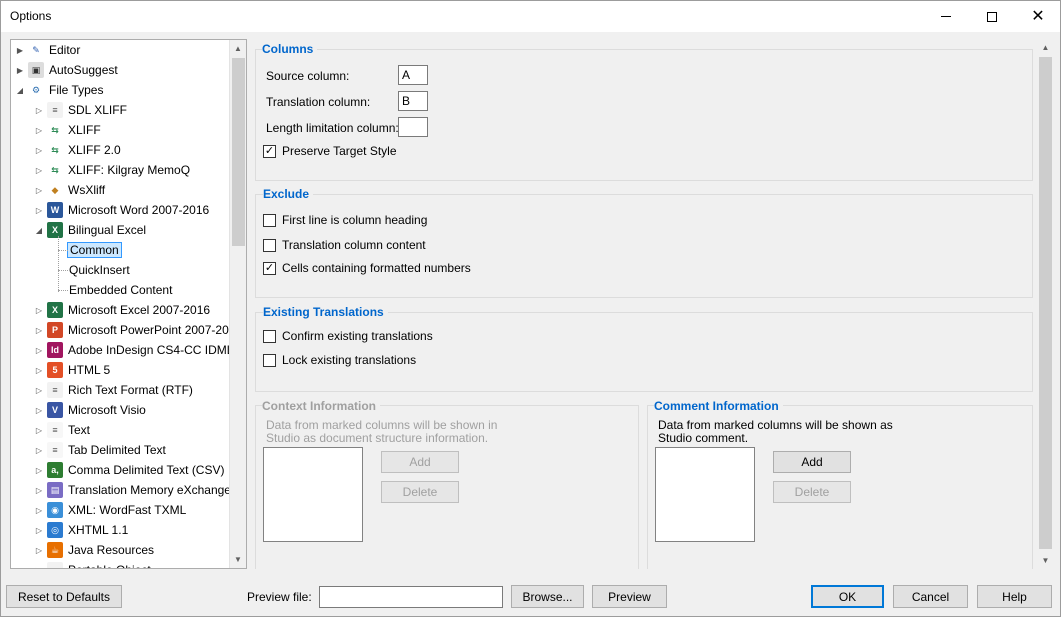 The image size is (1061, 617). Describe the element at coordinates (122, 210) in the screenshot. I see `tree-item: ▷ W Microsoft Word 2007-2016` at that location.